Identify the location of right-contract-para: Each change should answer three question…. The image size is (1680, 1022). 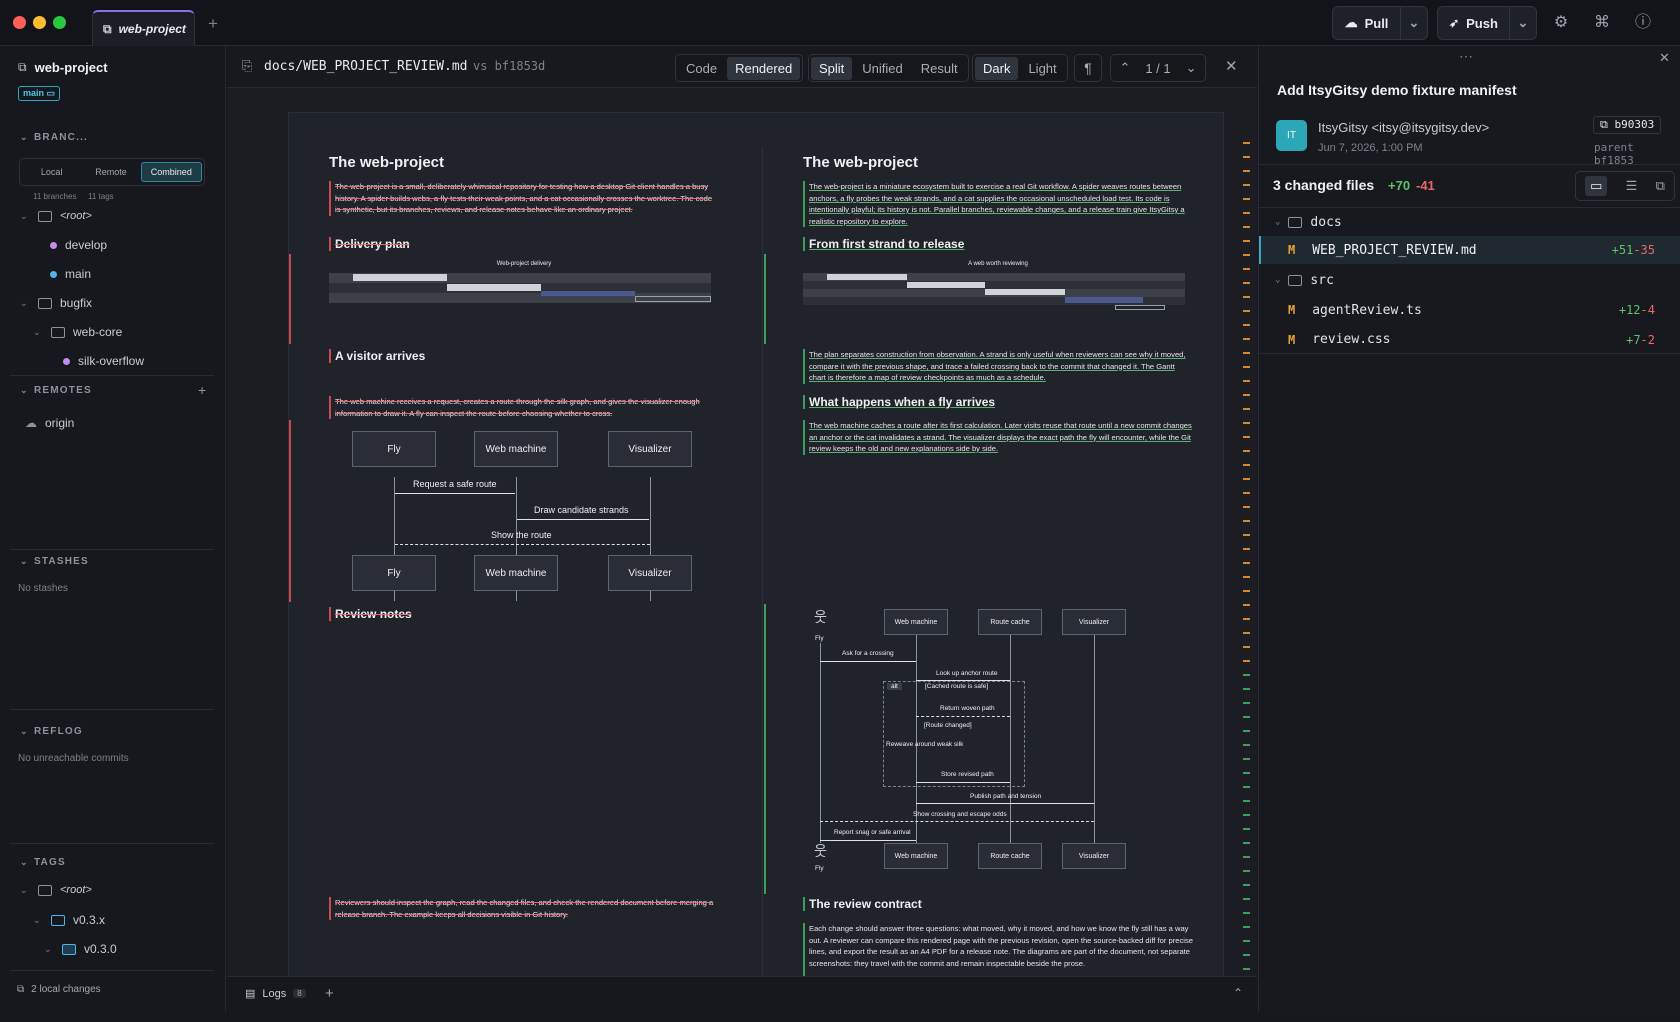
(998, 952).